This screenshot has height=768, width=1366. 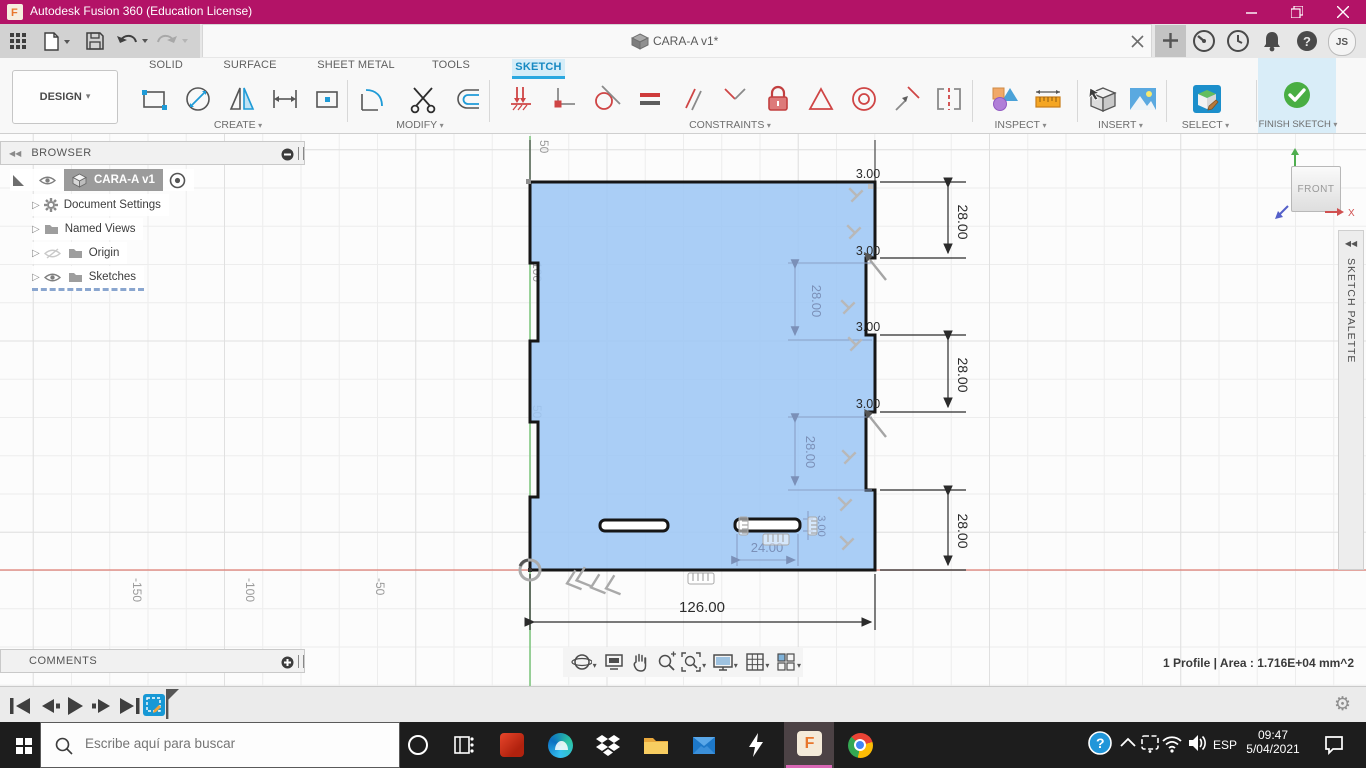 What do you see at coordinates (468, 99) in the screenshot?
I see `offset-tool-icon` at bounding box center [468, 99].